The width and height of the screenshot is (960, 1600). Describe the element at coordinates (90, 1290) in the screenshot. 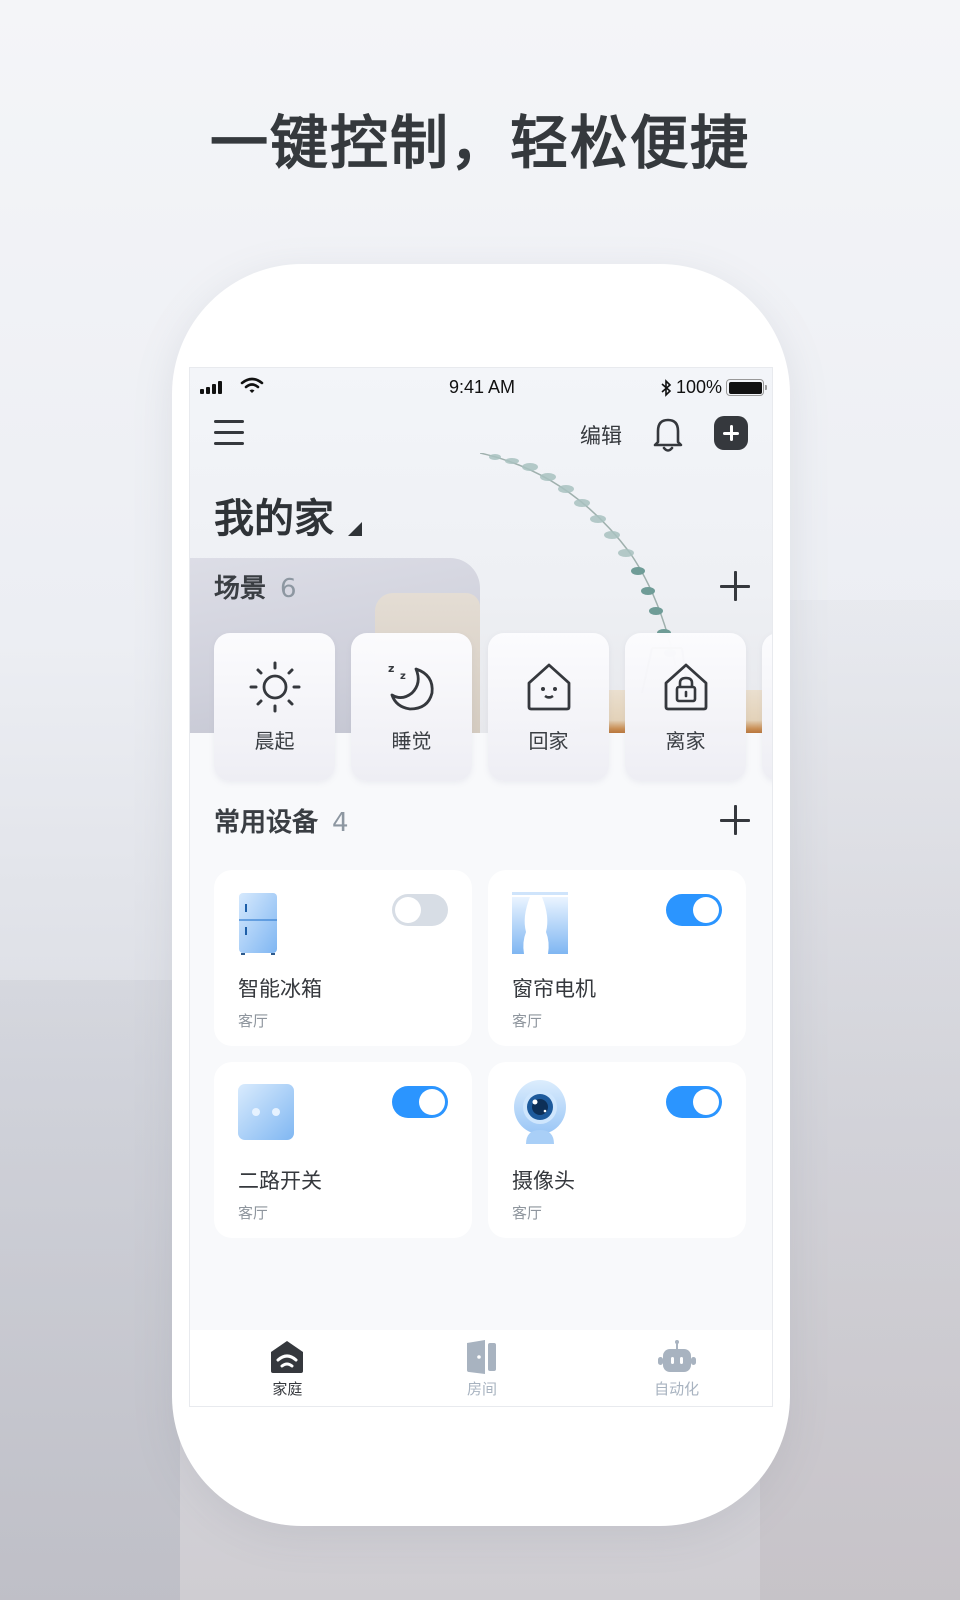

I see `background-blur-left` at that location.